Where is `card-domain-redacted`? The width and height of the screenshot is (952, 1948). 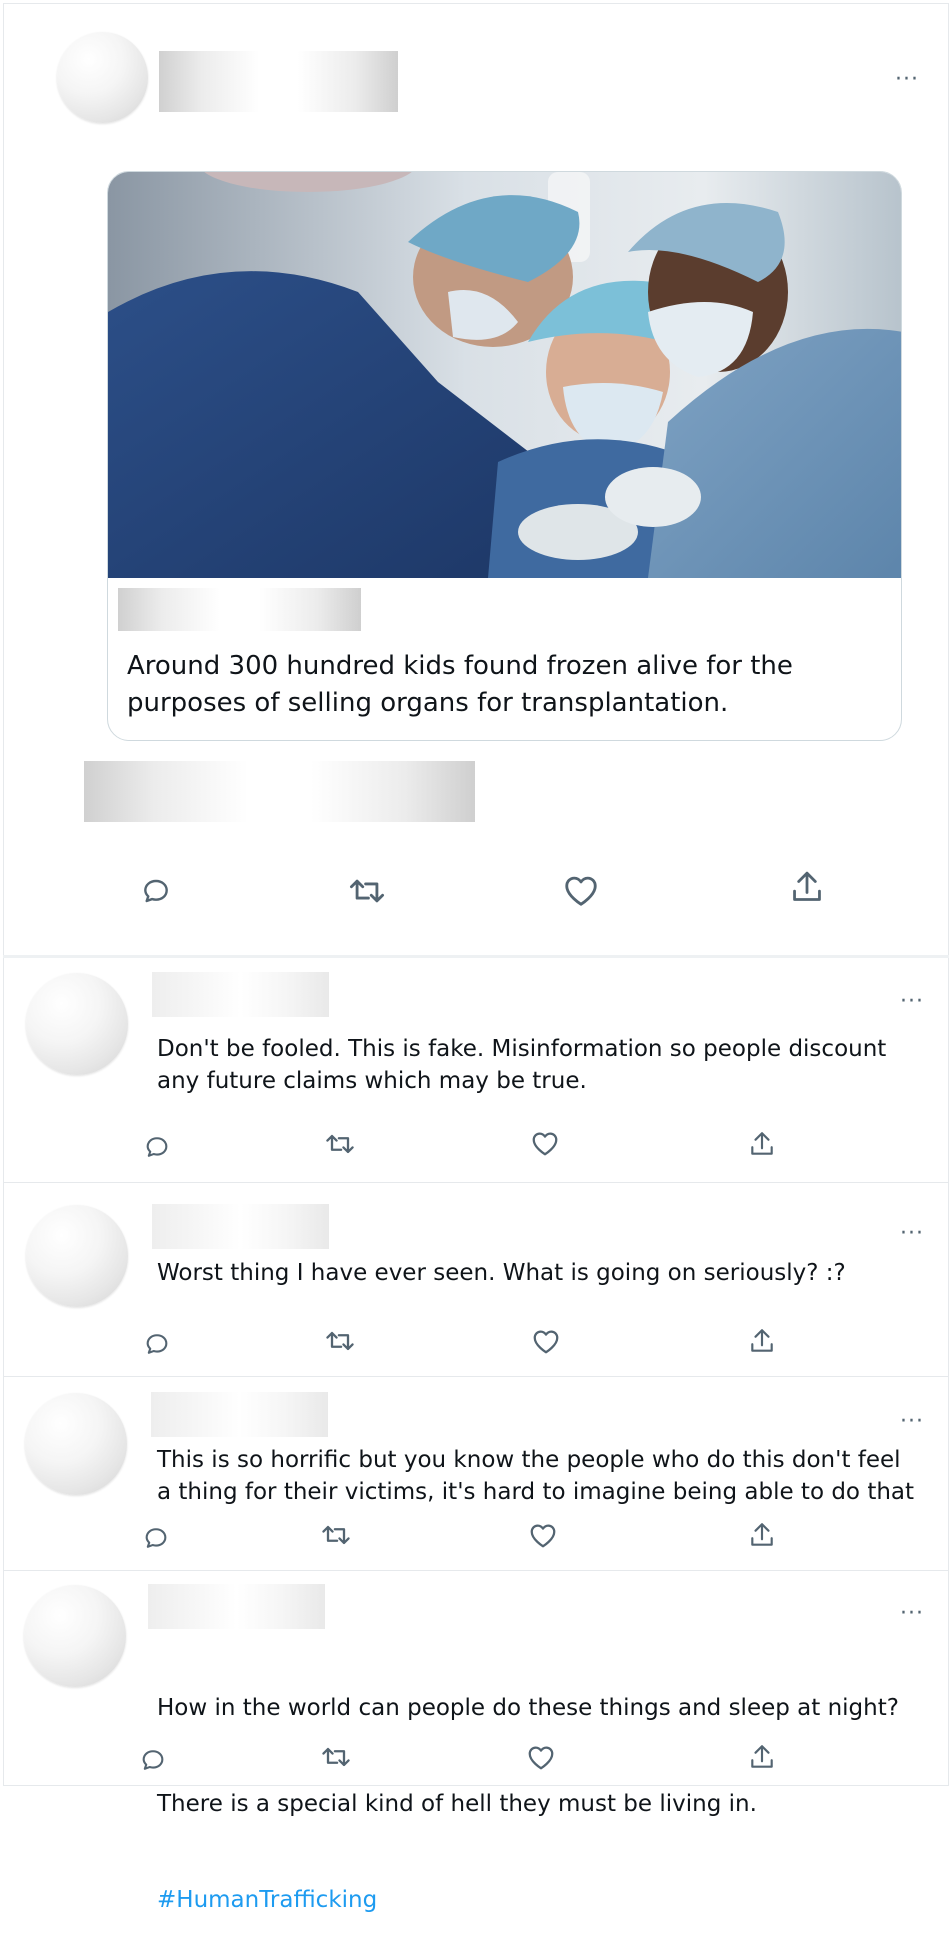 card-domain-redacted is located at coordinates (239, 609).